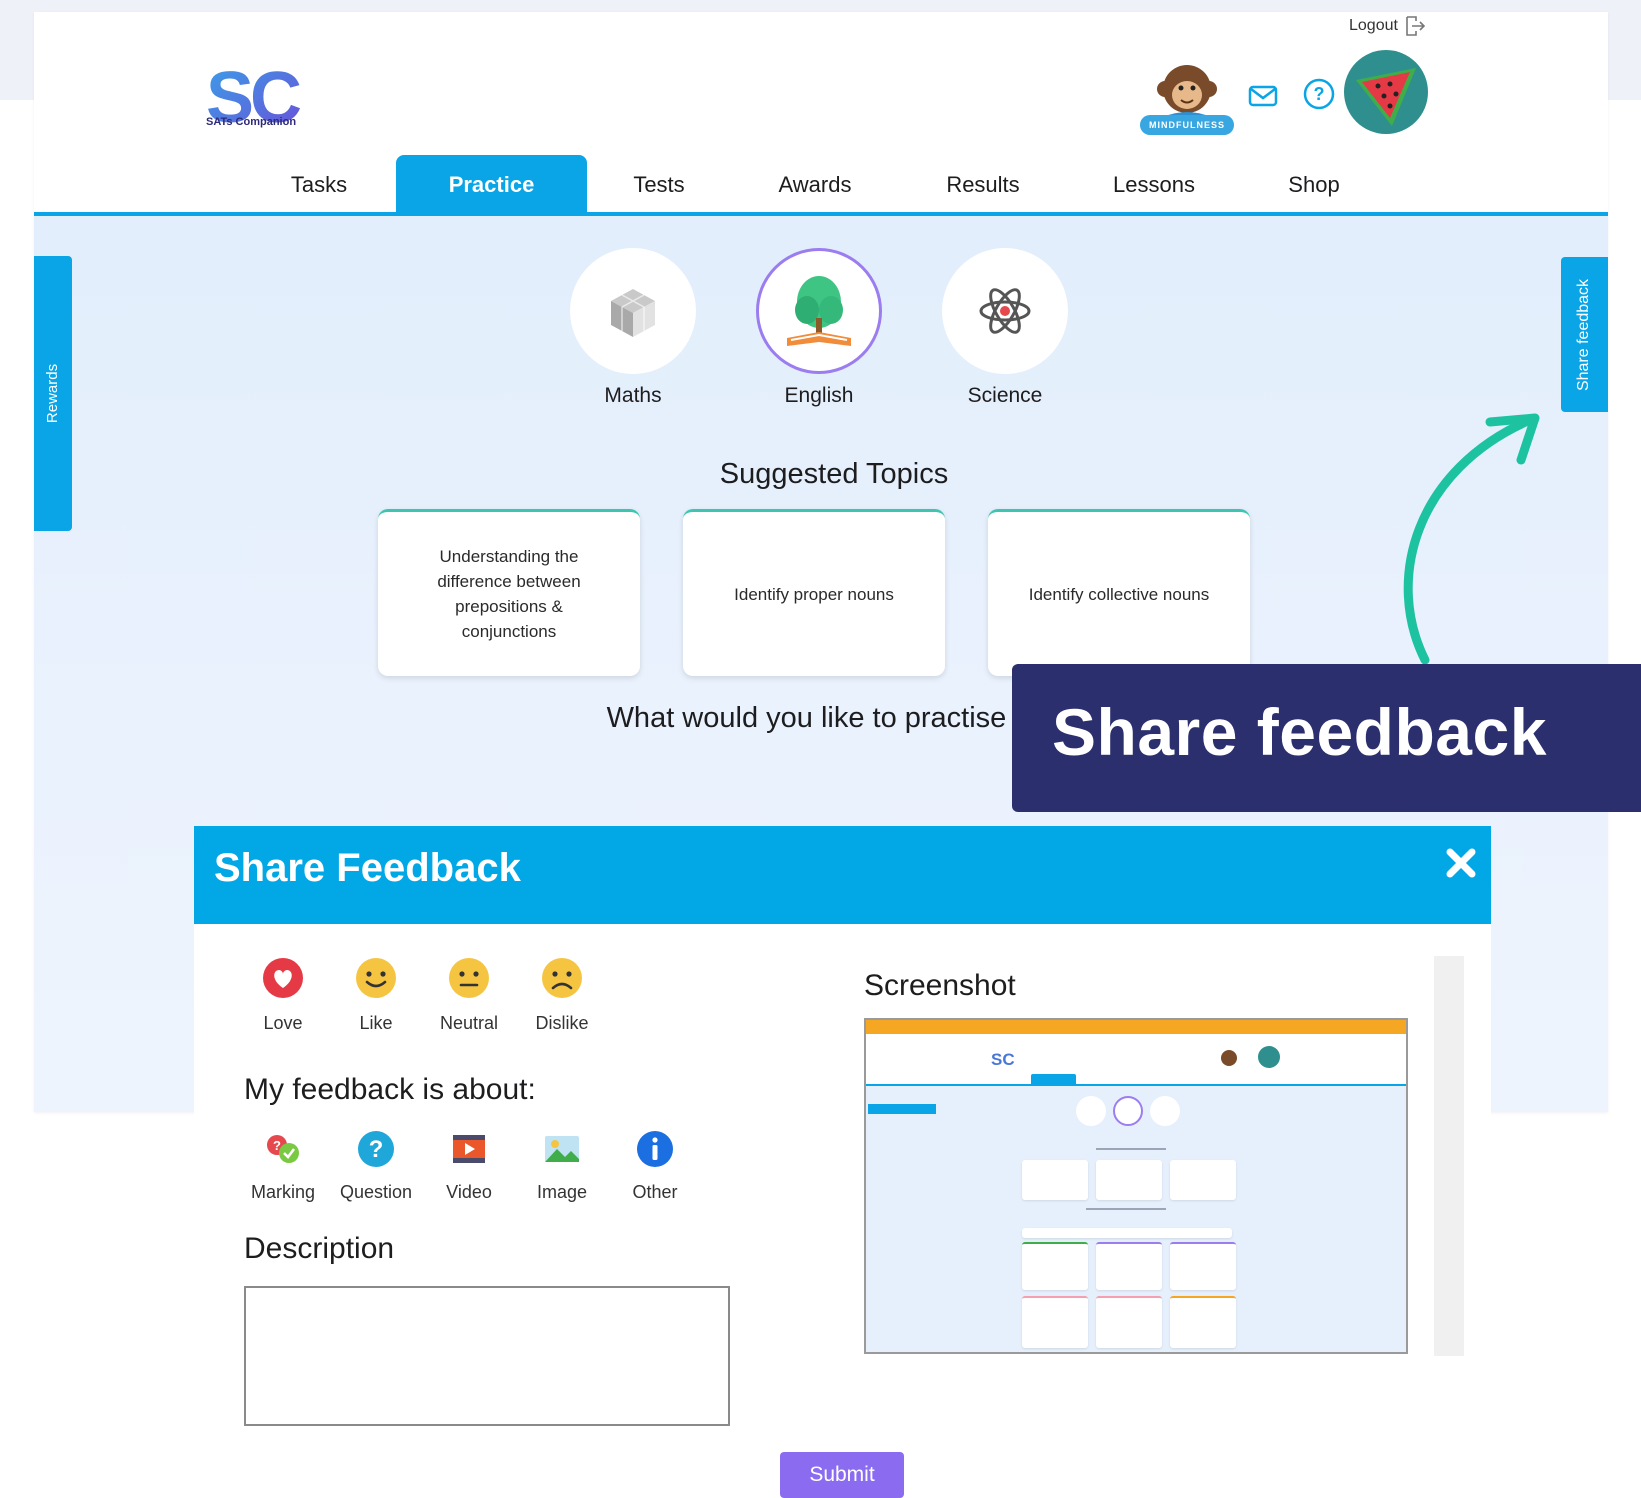 This screenshot has height=1498, width=1641. What do you see at coordinates (283, 1023) in the screenshot?
I see `reaction-label: Love` at bounding box center [283, 1023].